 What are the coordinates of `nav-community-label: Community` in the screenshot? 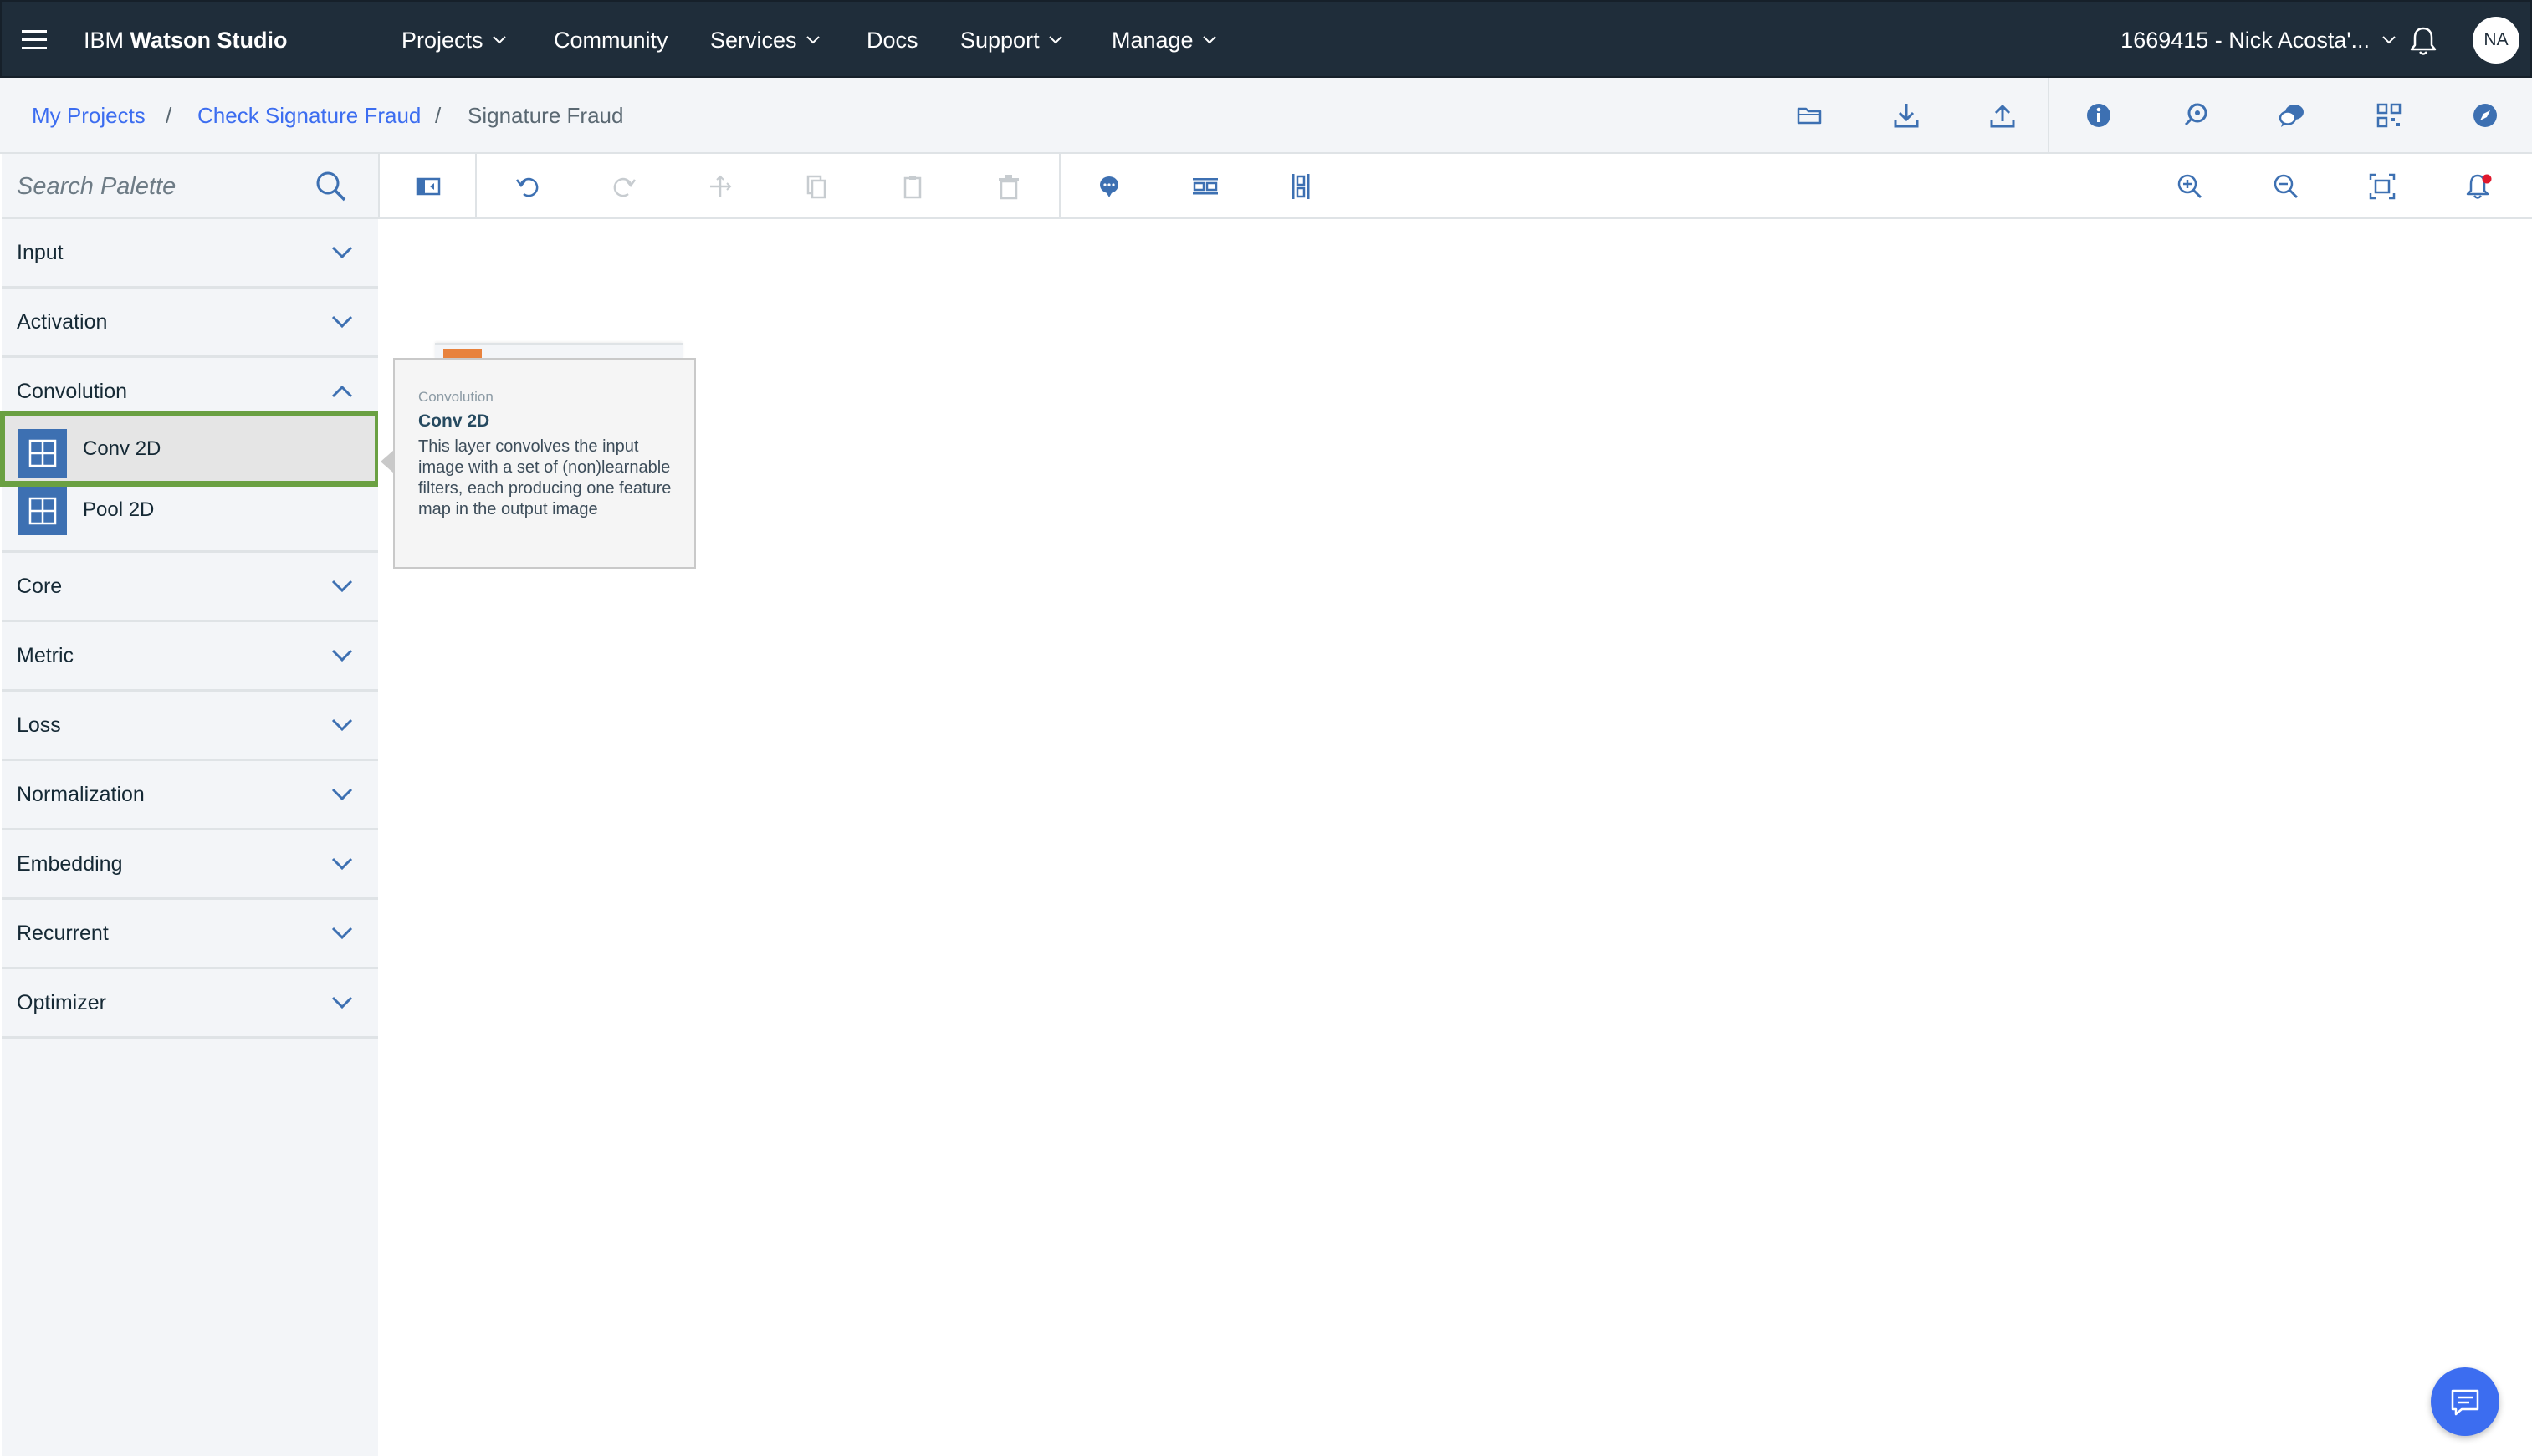 It's located at (611, 40).